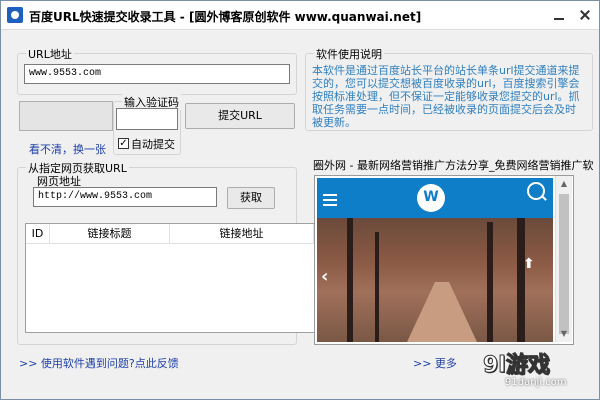 The height and width of the screenshot is (400, 600). Describe the element at coordinates (15, 15) in the screenshot. I see `app-icon` at that location.